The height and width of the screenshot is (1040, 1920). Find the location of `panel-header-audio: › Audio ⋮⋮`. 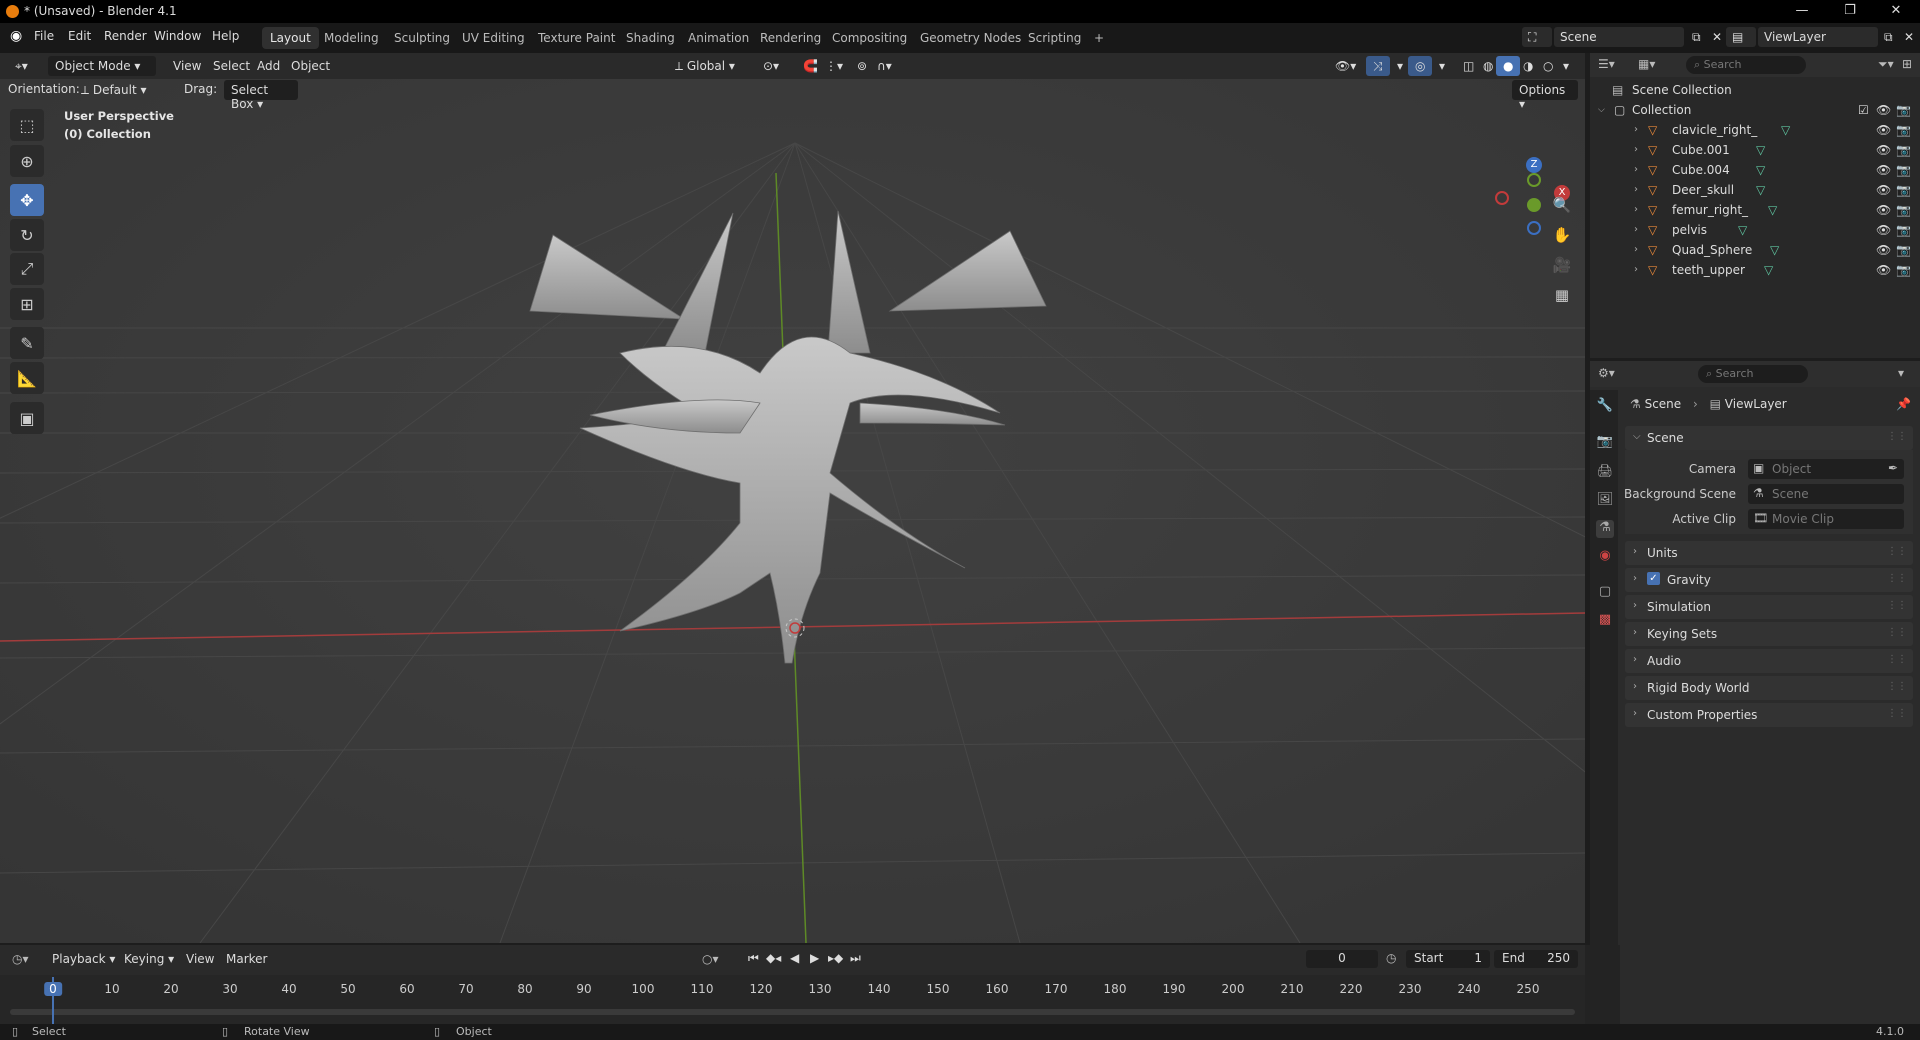

panel-header-audio: › Audio ⋮⋮ is located at coordinates (1769, 661).